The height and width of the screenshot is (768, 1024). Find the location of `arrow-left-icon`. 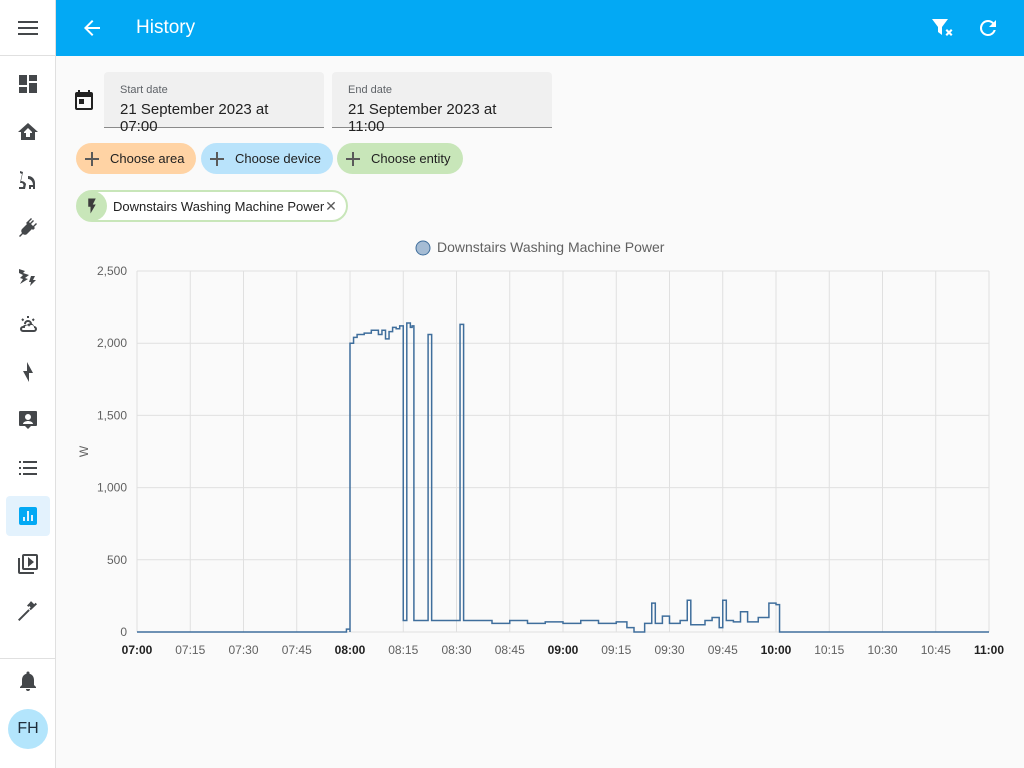

arrow-left-icon is located at coordinates (92, 28).